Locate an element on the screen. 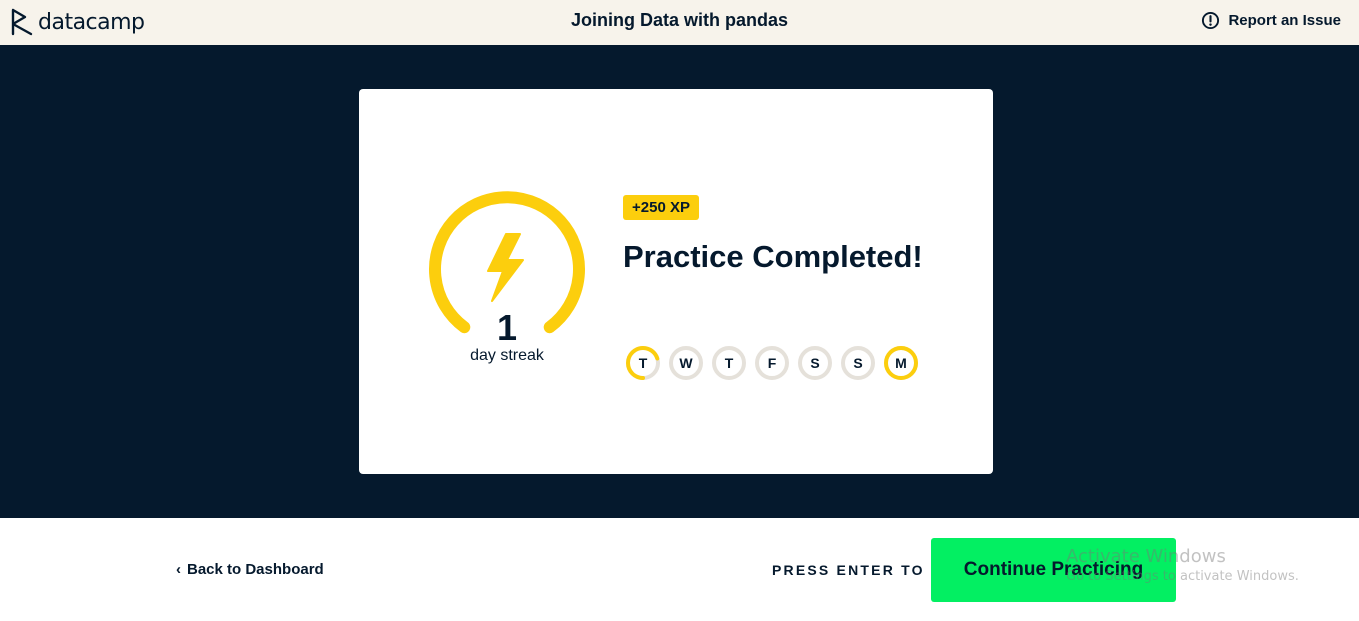  completion-title: Practice Completed! is located at coordinates (773, 256).